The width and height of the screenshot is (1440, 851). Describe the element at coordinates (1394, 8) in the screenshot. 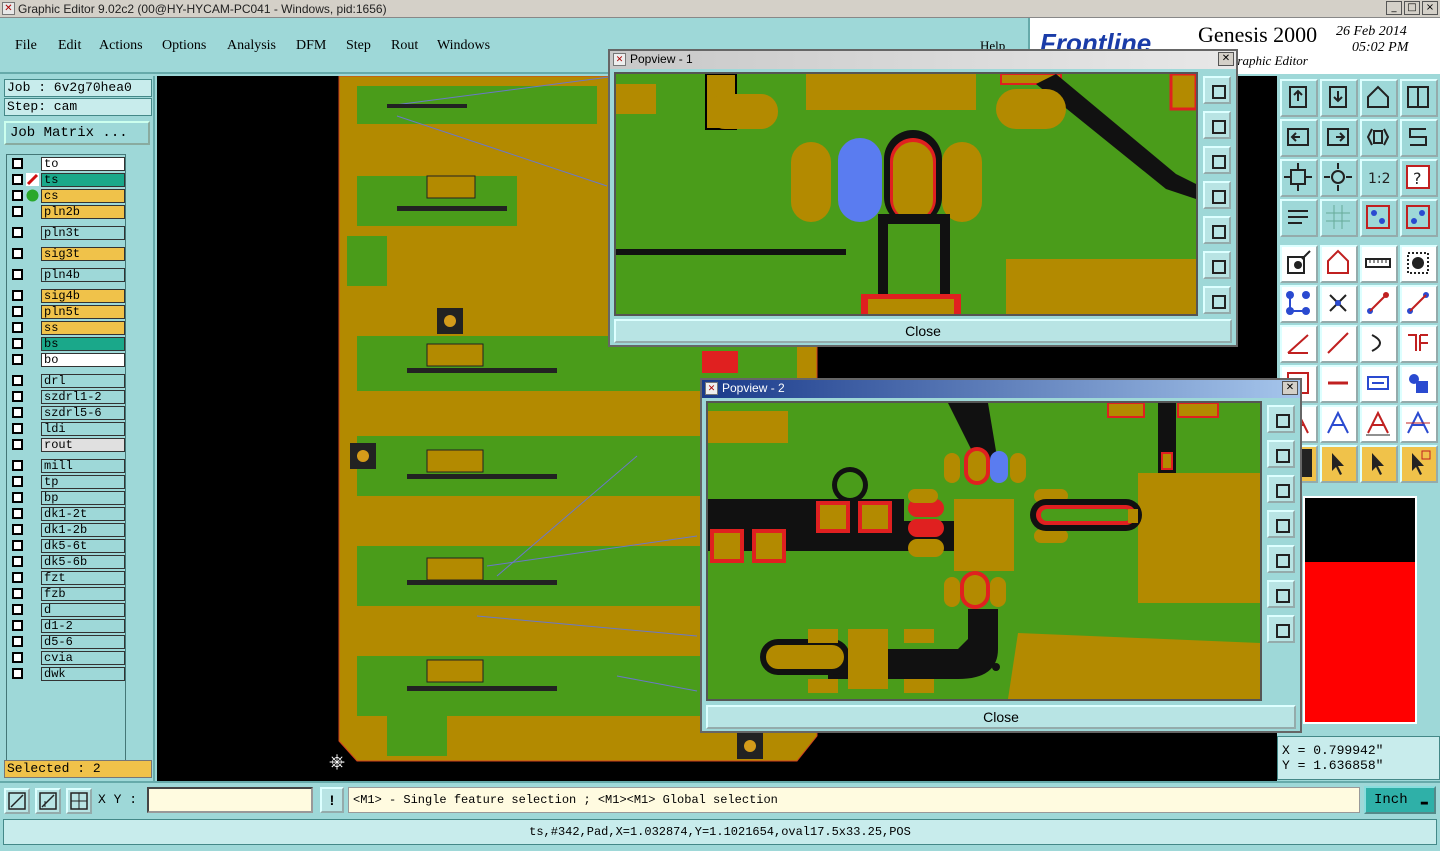

I see `minimize-button: _` at that location.